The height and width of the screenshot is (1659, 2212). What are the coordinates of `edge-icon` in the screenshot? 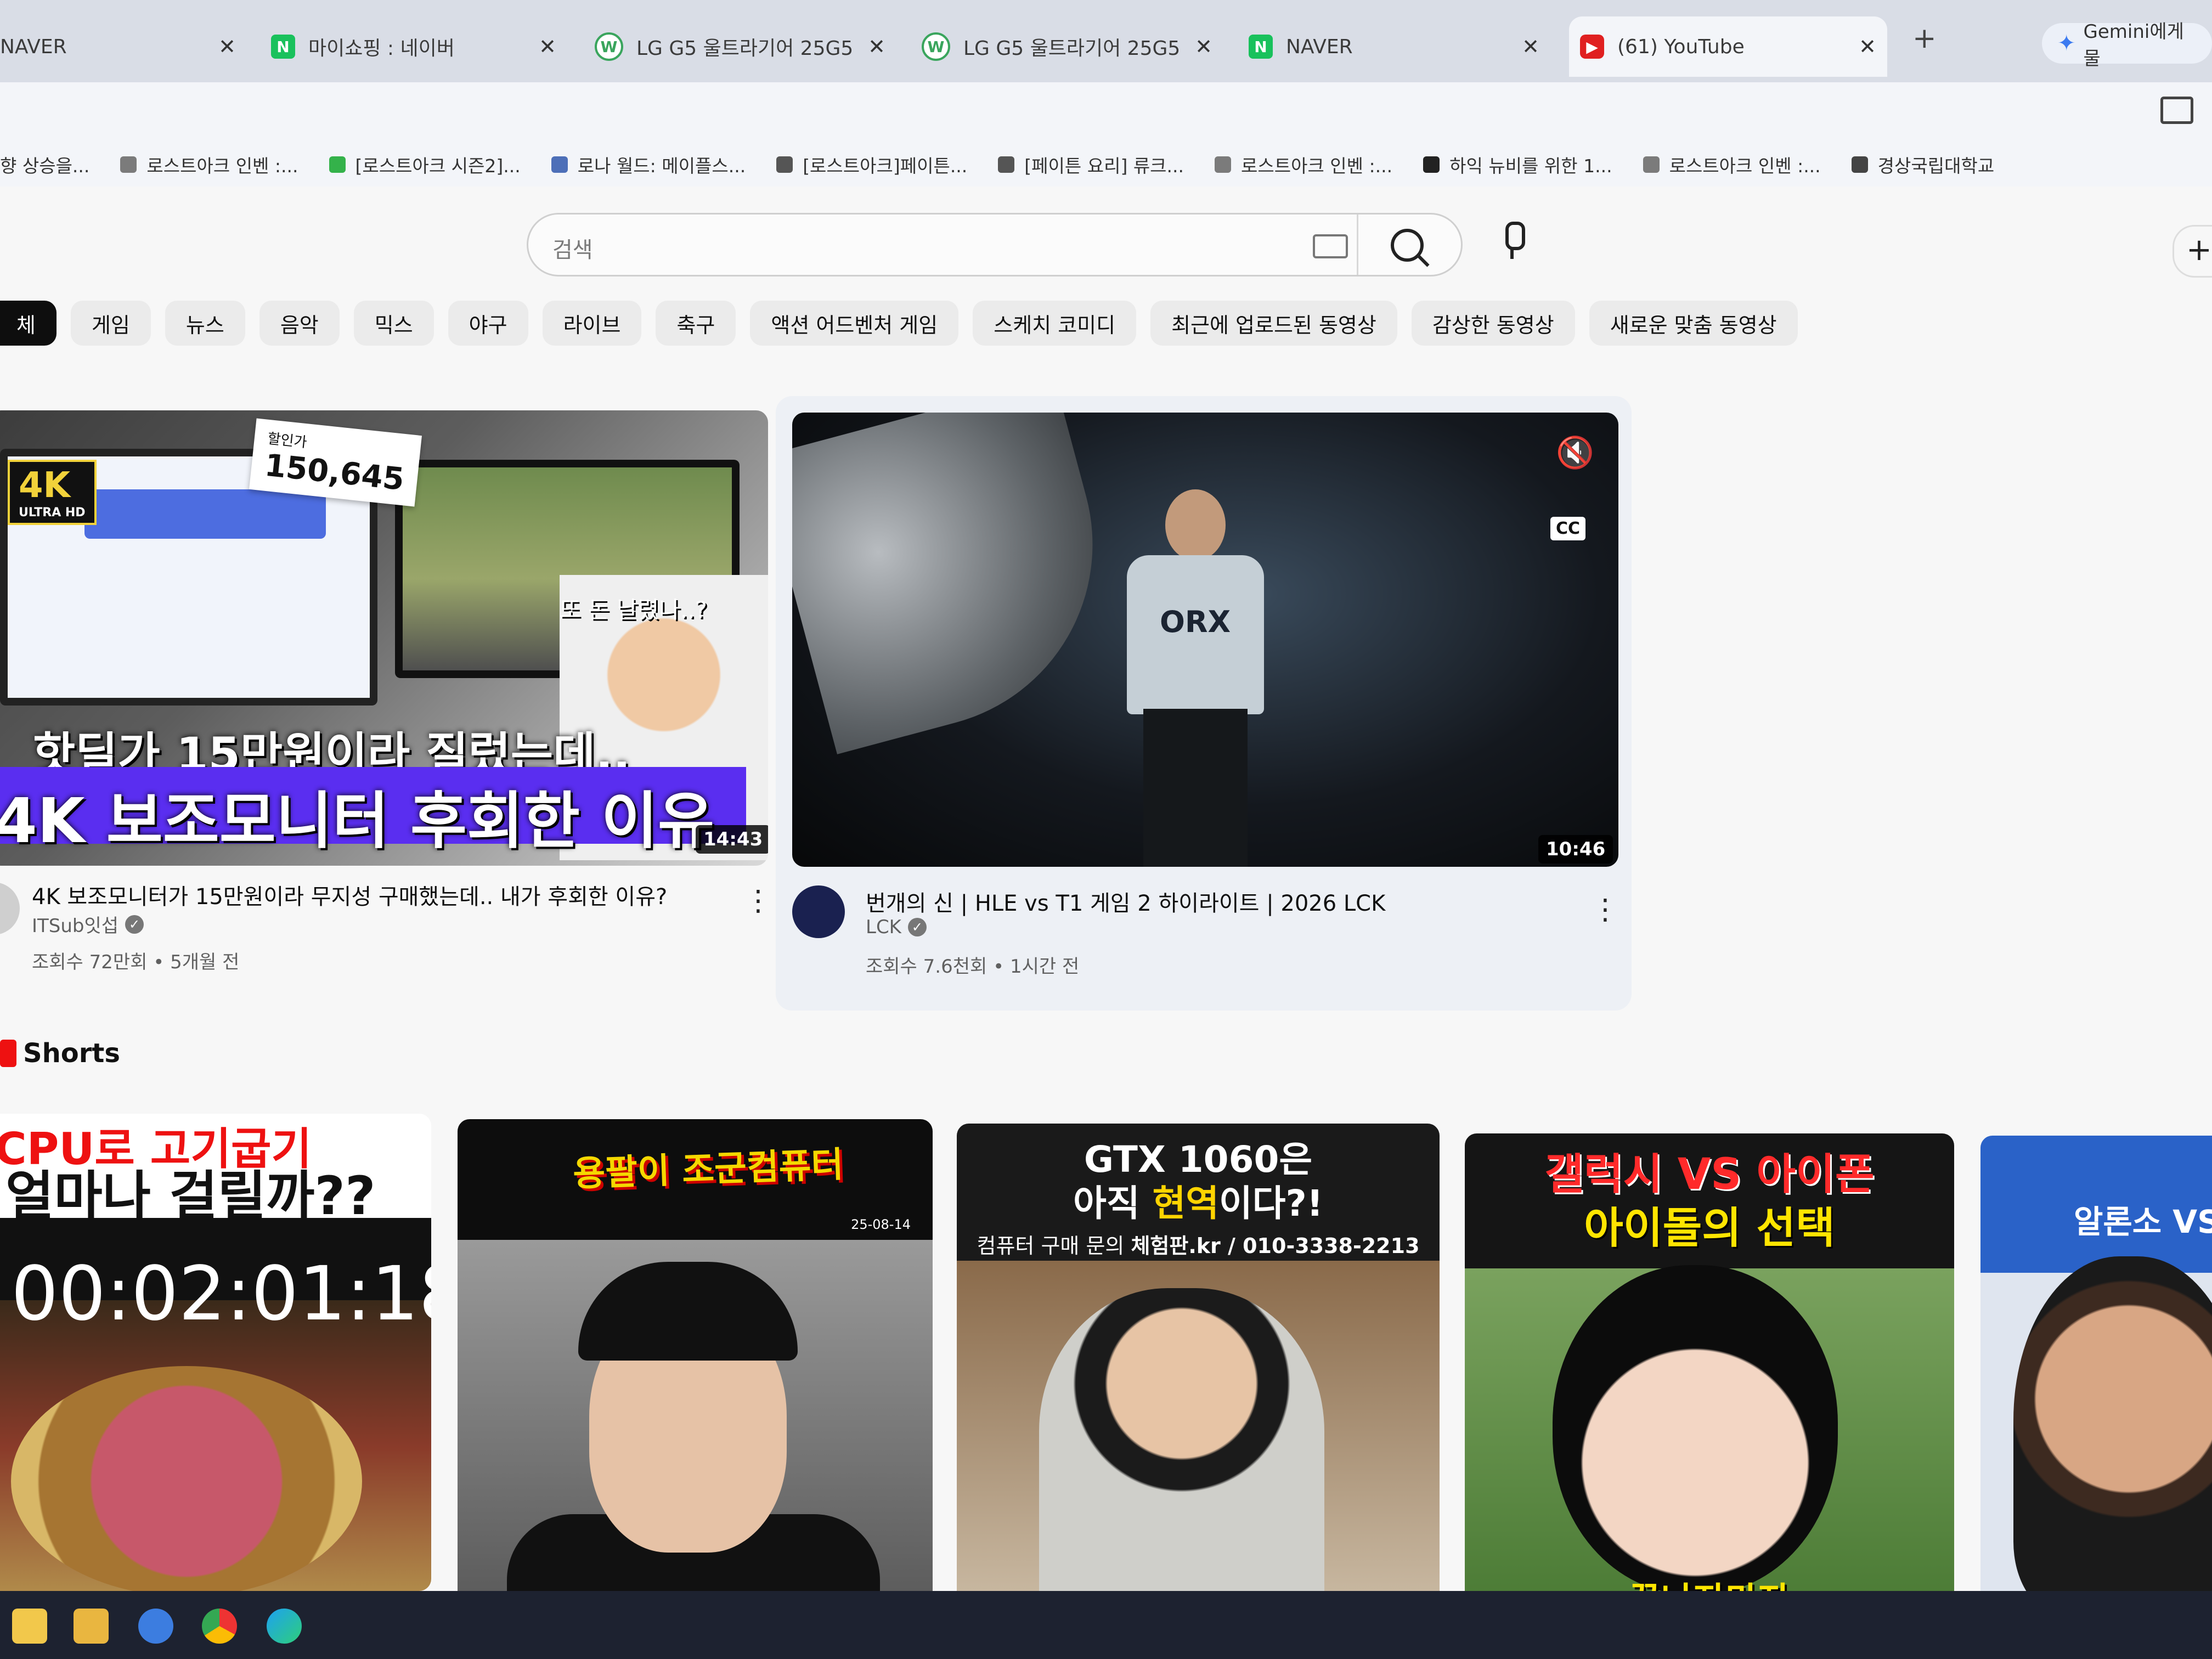 It's located at (284, 1627).